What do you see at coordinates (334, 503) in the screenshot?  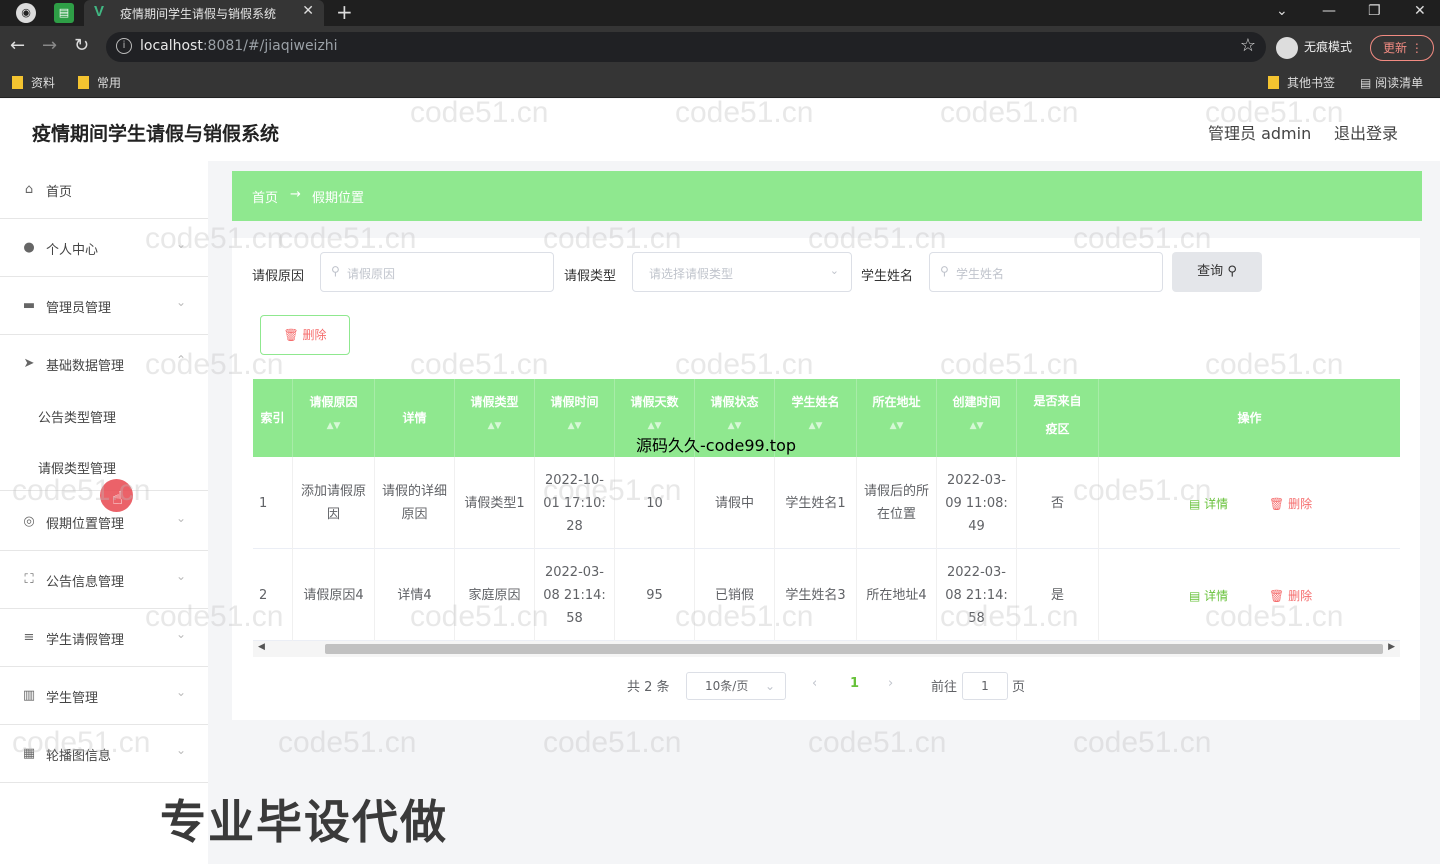 I see `cell-reason: 添加请假原因` at bounding box center [334, 503].